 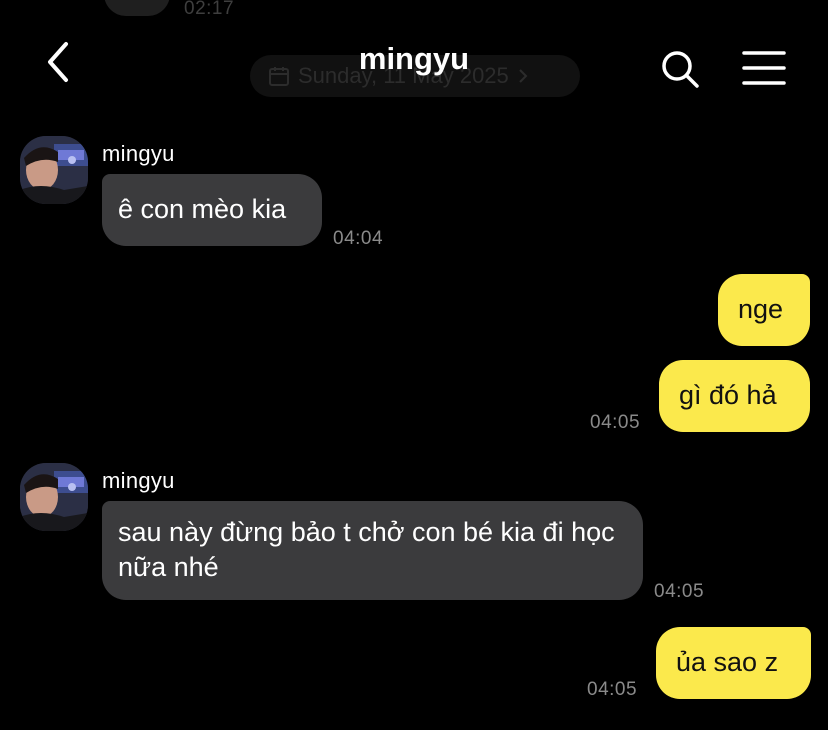 I want to click on message-bubble-outgoing: nge, so click(x=764, y=310).